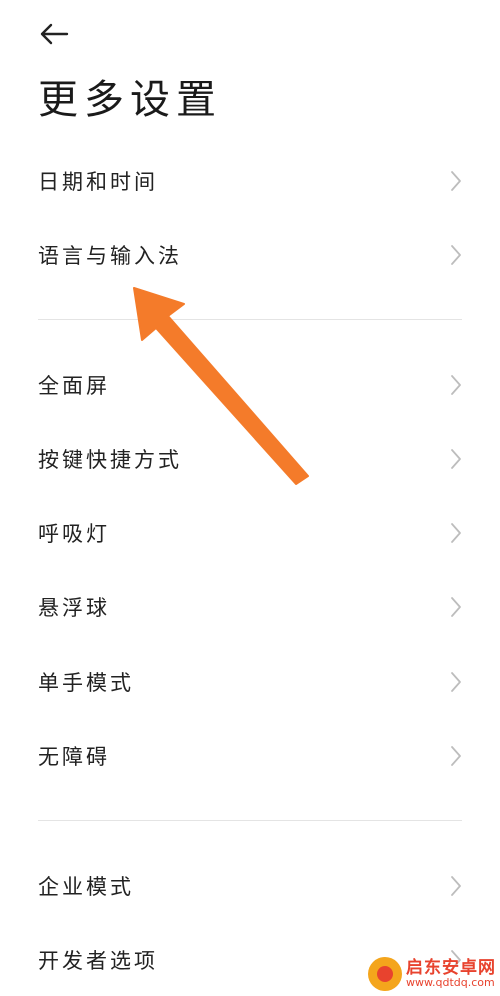  I want to click on arrow-left-icon, so click(54, 34).